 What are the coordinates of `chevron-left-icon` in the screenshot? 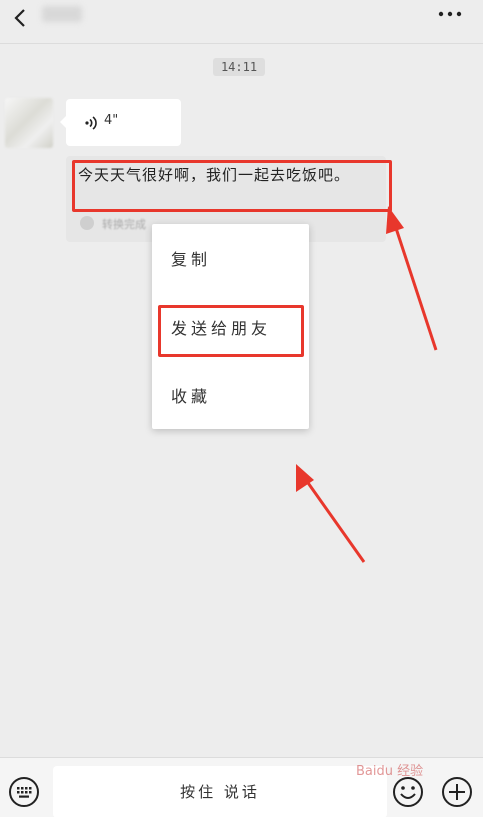 It's located at (21, 18).